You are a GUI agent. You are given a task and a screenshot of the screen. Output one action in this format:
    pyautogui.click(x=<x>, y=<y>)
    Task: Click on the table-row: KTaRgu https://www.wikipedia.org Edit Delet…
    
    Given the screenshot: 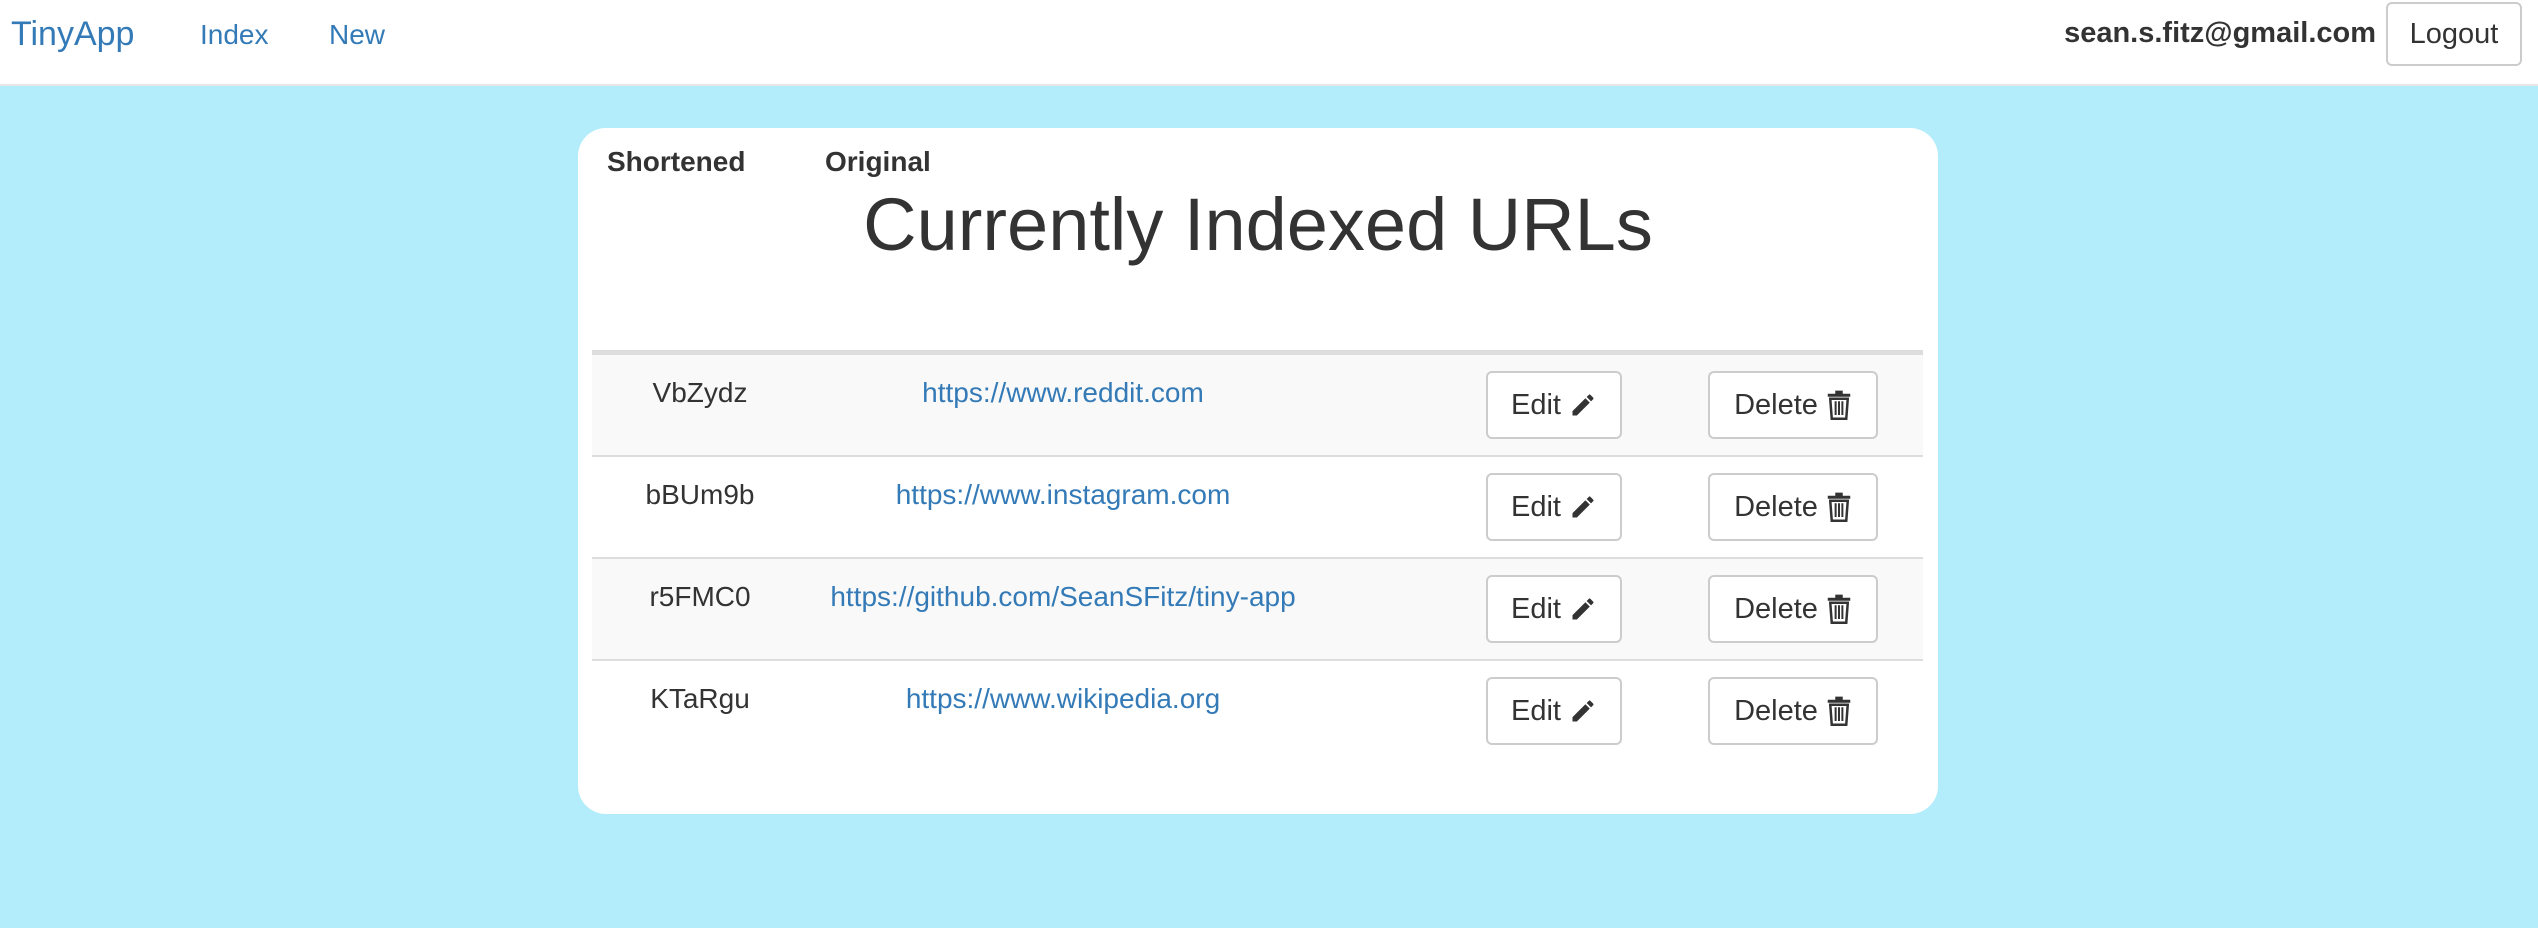 What is the action you would take?
    pyautogui.click(x=1257, y=710)
    